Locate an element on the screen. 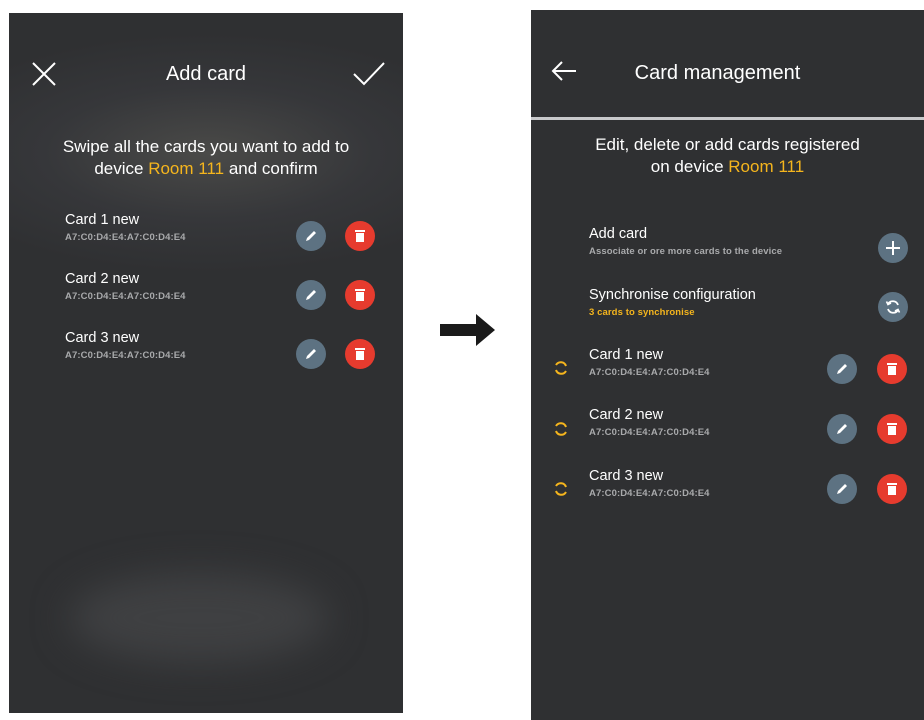 The height and width of the screenshot is (720, 924). instruction-line-1: Swipe all the cards you want to add to is located at coordinates (206, 146).